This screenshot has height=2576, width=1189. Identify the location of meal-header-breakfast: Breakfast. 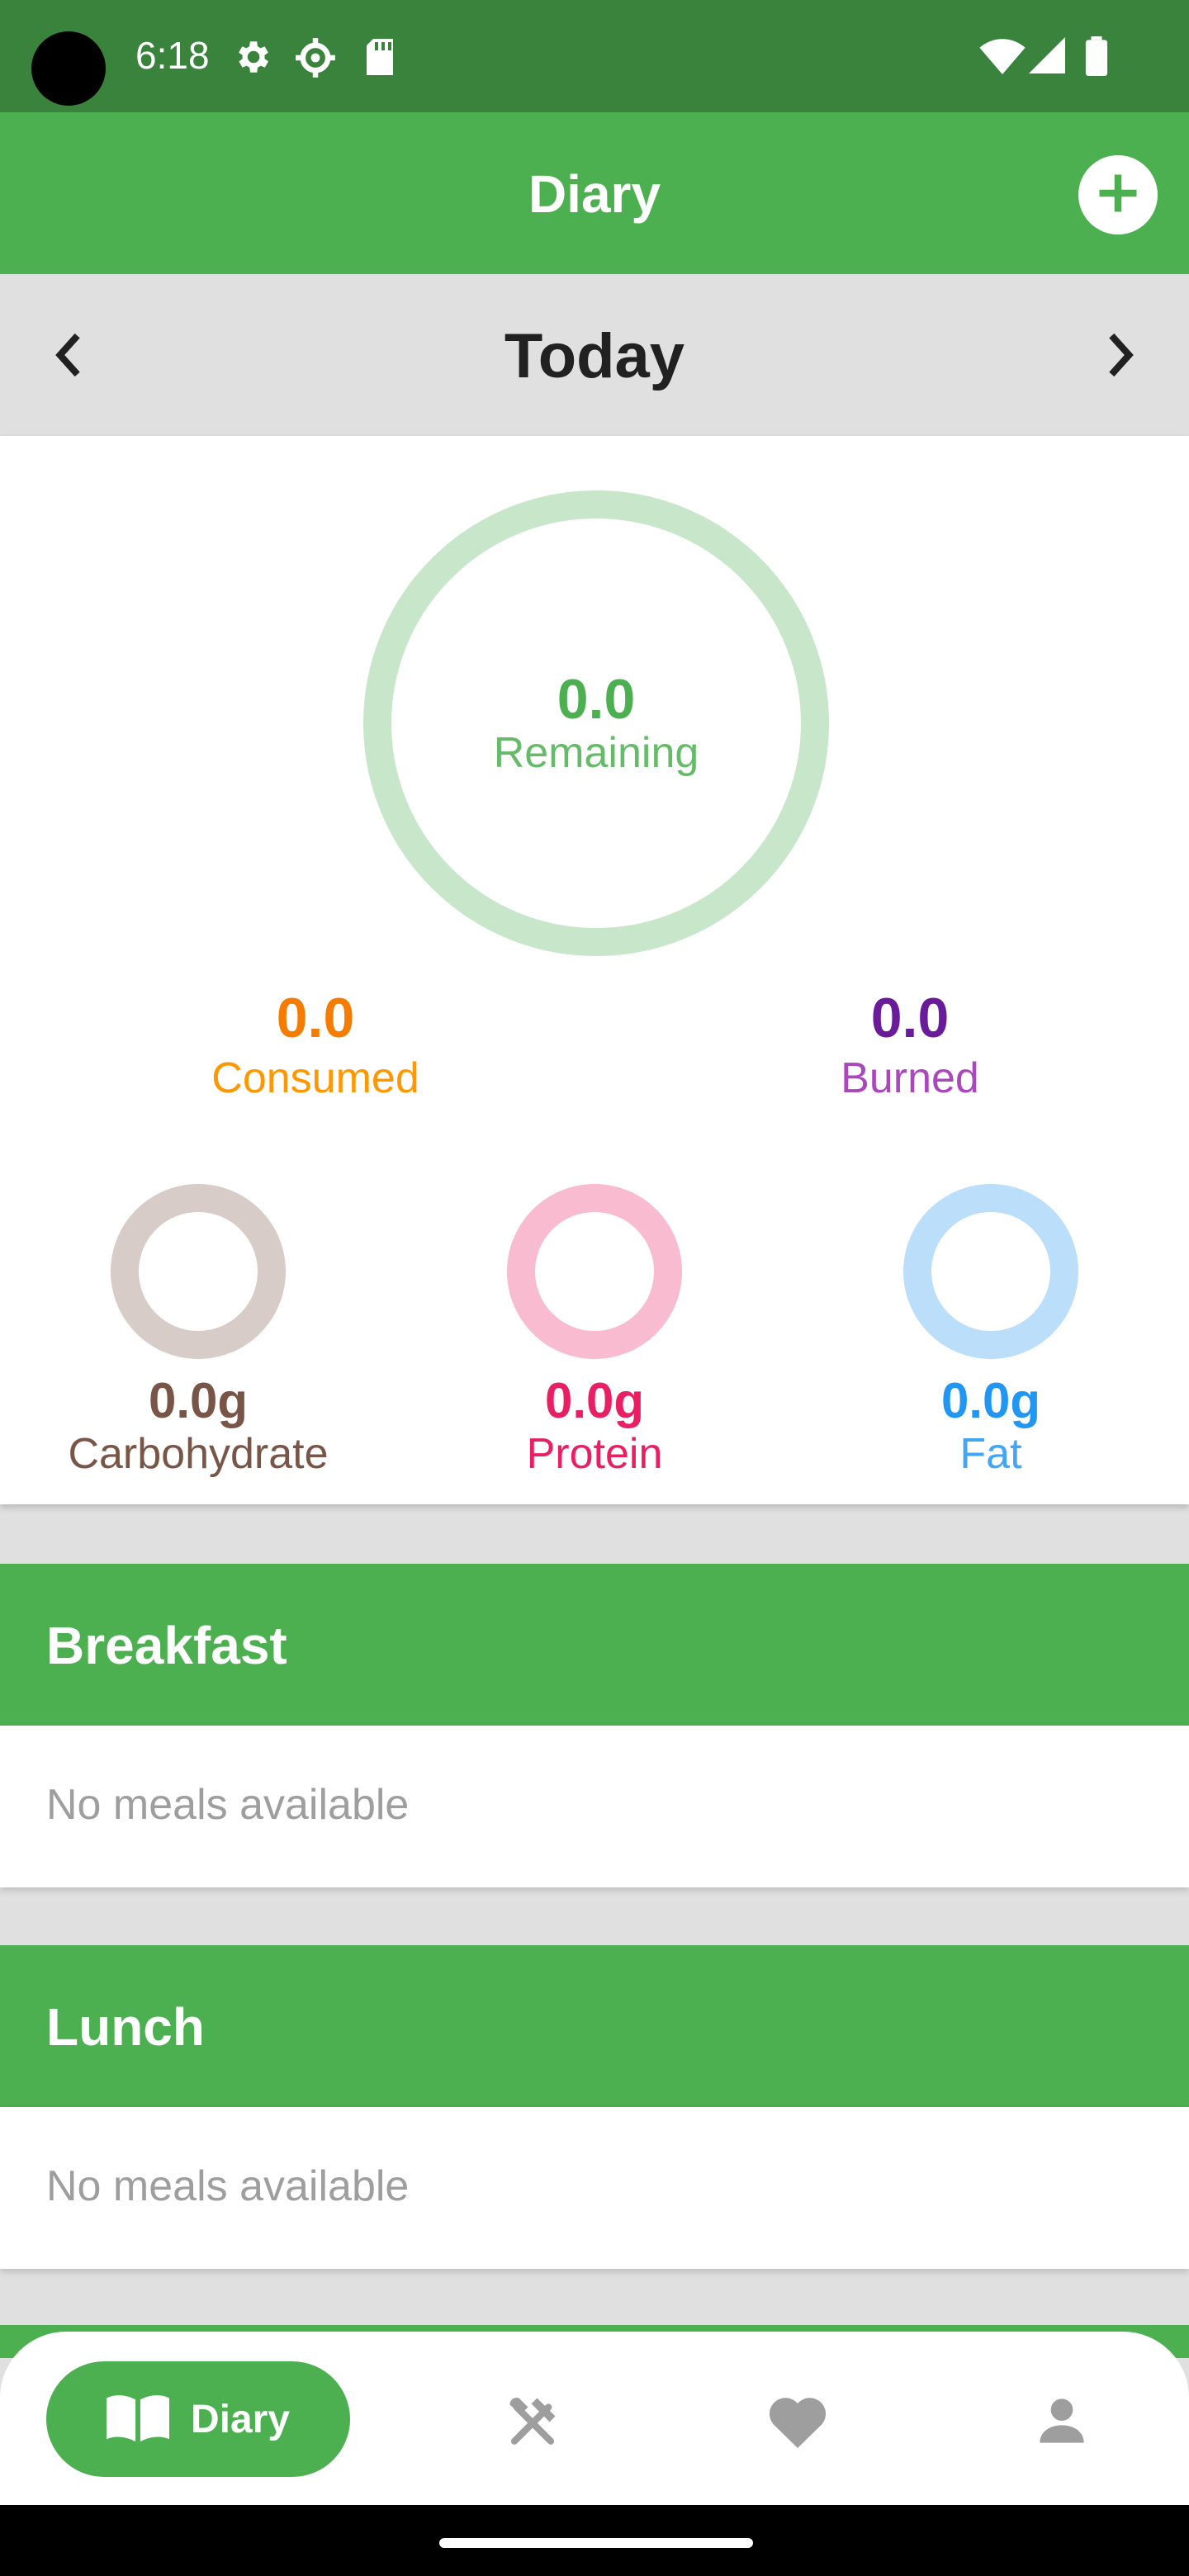
(594, 1645).